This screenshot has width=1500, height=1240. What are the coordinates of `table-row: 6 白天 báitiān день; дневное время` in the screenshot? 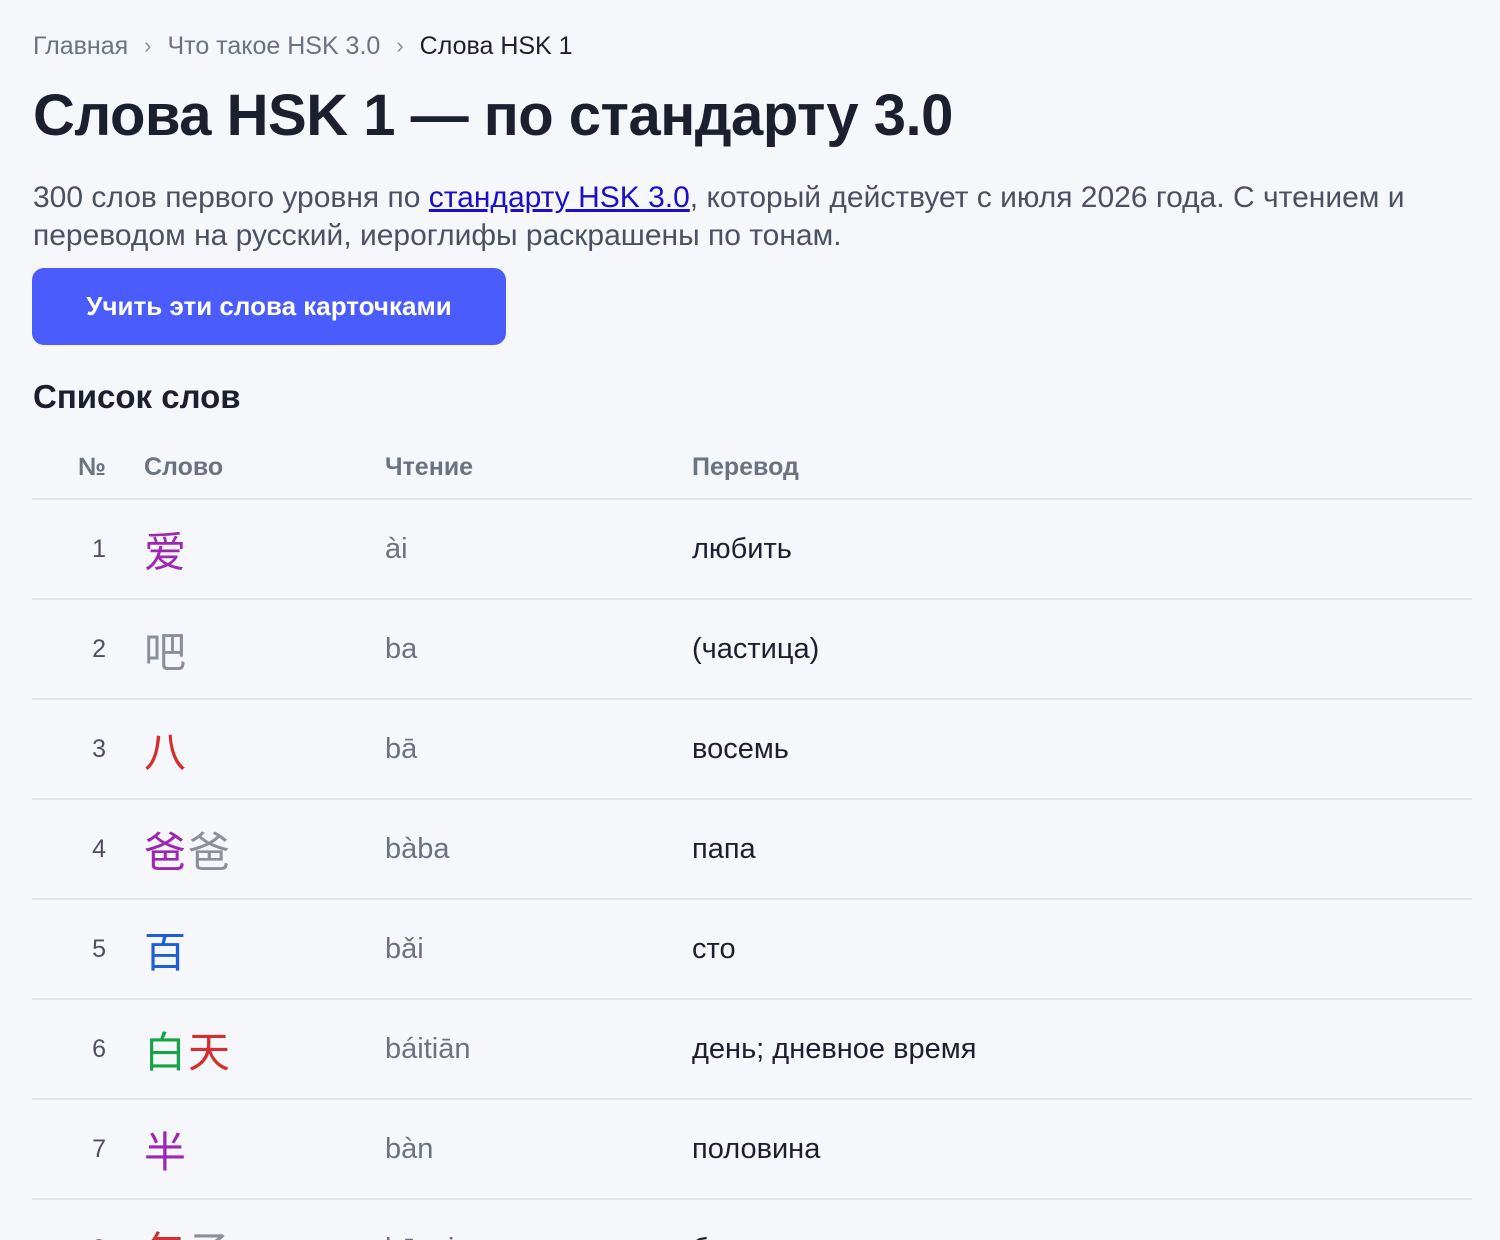 It's located at (752, 1049).